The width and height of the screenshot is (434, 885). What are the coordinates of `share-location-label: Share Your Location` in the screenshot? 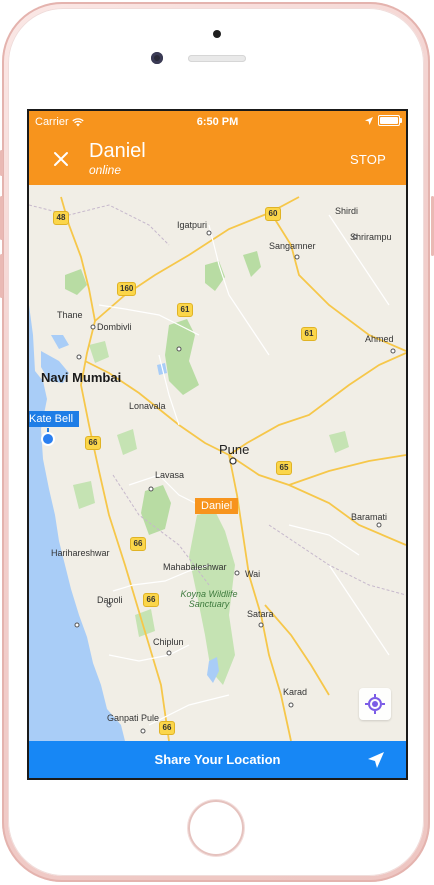 It's located at (217, 759).